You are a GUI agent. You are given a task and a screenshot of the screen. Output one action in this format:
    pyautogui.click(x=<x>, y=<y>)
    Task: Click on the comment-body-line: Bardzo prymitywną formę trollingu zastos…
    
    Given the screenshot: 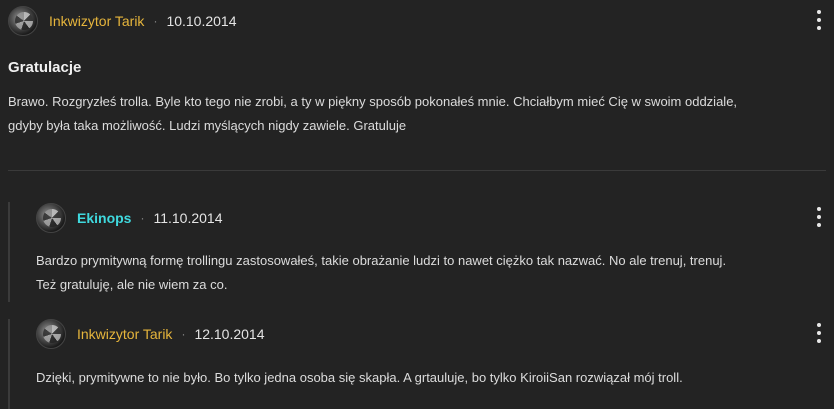 What is the action you would take?
    pyautogui.click(x=381, y=260)
    